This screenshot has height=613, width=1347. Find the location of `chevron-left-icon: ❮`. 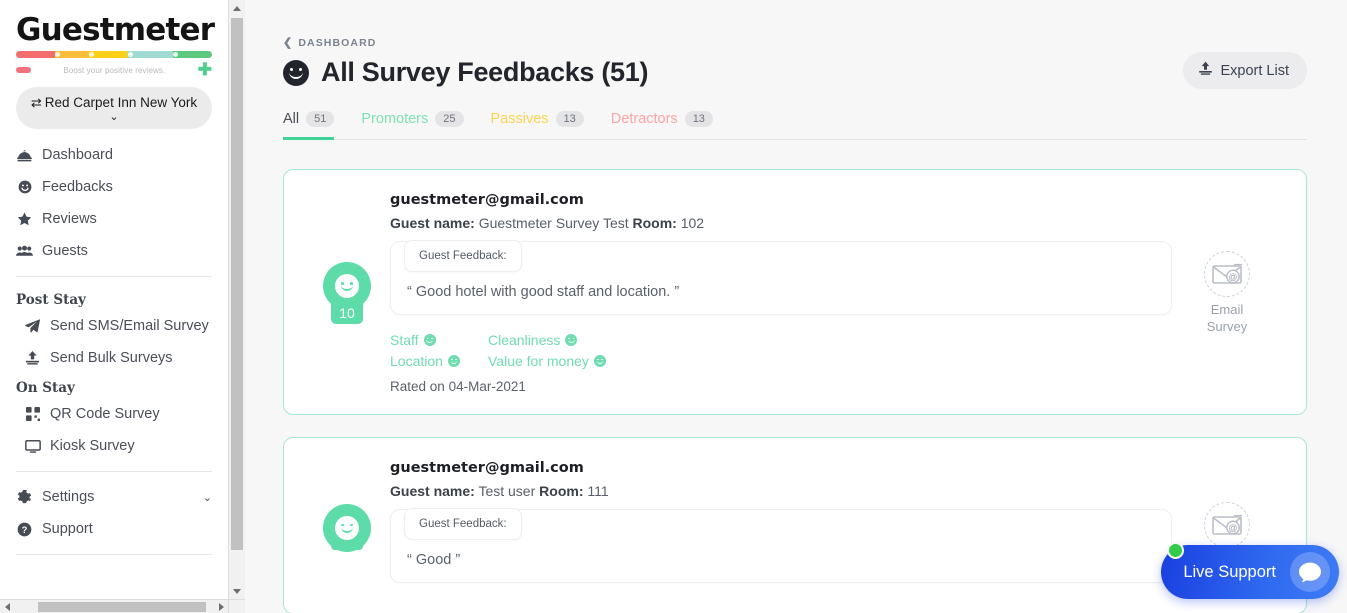

chevron-left-icon: ❮ is located at coordinates (288, 43).